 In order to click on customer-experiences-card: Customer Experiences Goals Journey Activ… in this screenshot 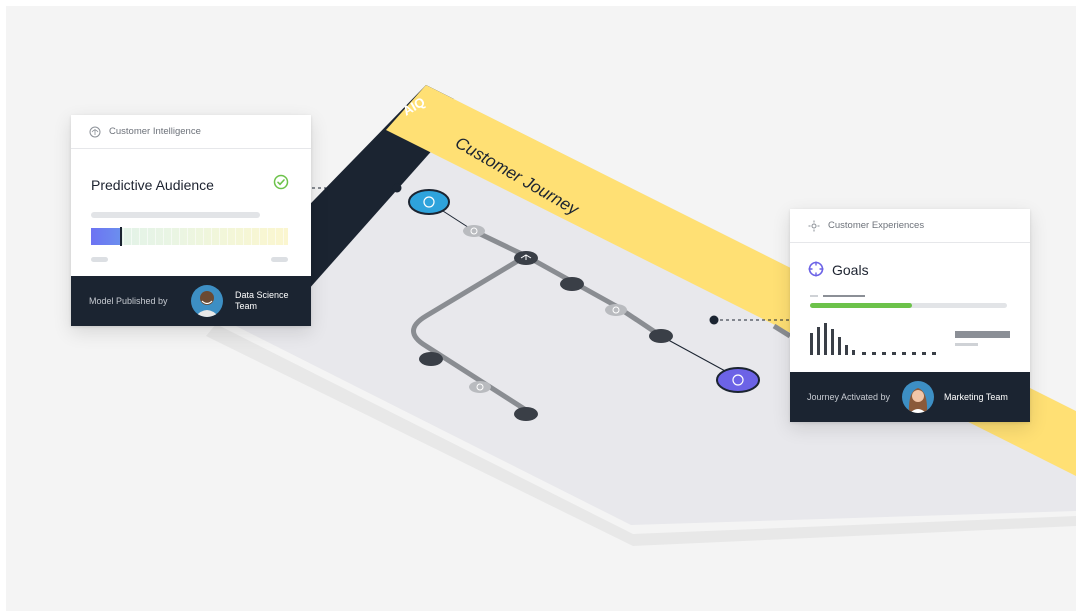, I will do `click(910, 315)`.